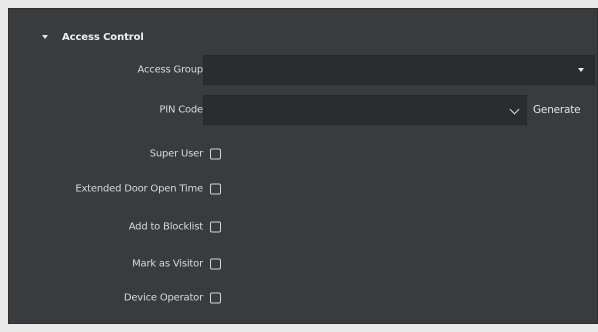  I want to click on device-operator-checkbox, so click(215, 298).